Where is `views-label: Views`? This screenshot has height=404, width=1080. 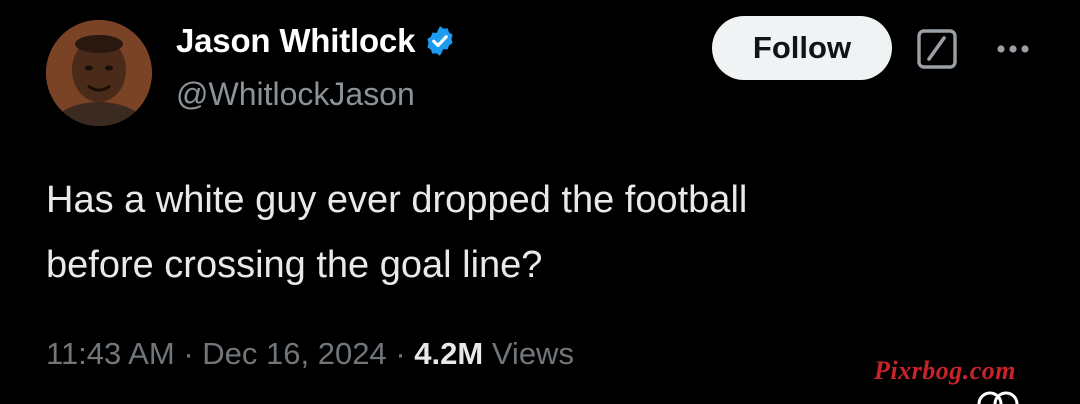 views-label: Views is located at coordinates (533, 353).